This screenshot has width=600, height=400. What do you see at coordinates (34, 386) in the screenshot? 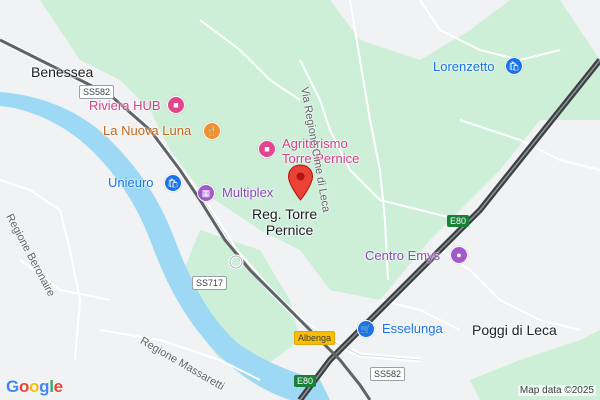
I see `google-logo: Google` at bounding box center [34, 386].